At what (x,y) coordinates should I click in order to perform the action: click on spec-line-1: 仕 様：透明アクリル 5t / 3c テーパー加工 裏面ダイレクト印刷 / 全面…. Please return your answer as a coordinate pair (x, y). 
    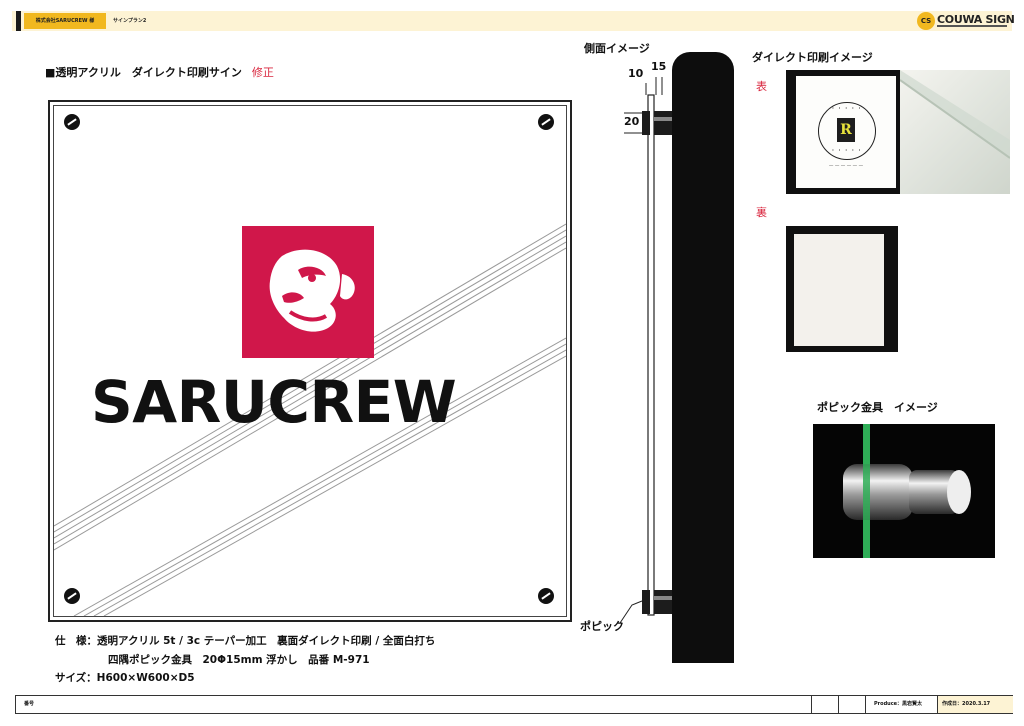
    Looking at the image, I should click on (245, 641).